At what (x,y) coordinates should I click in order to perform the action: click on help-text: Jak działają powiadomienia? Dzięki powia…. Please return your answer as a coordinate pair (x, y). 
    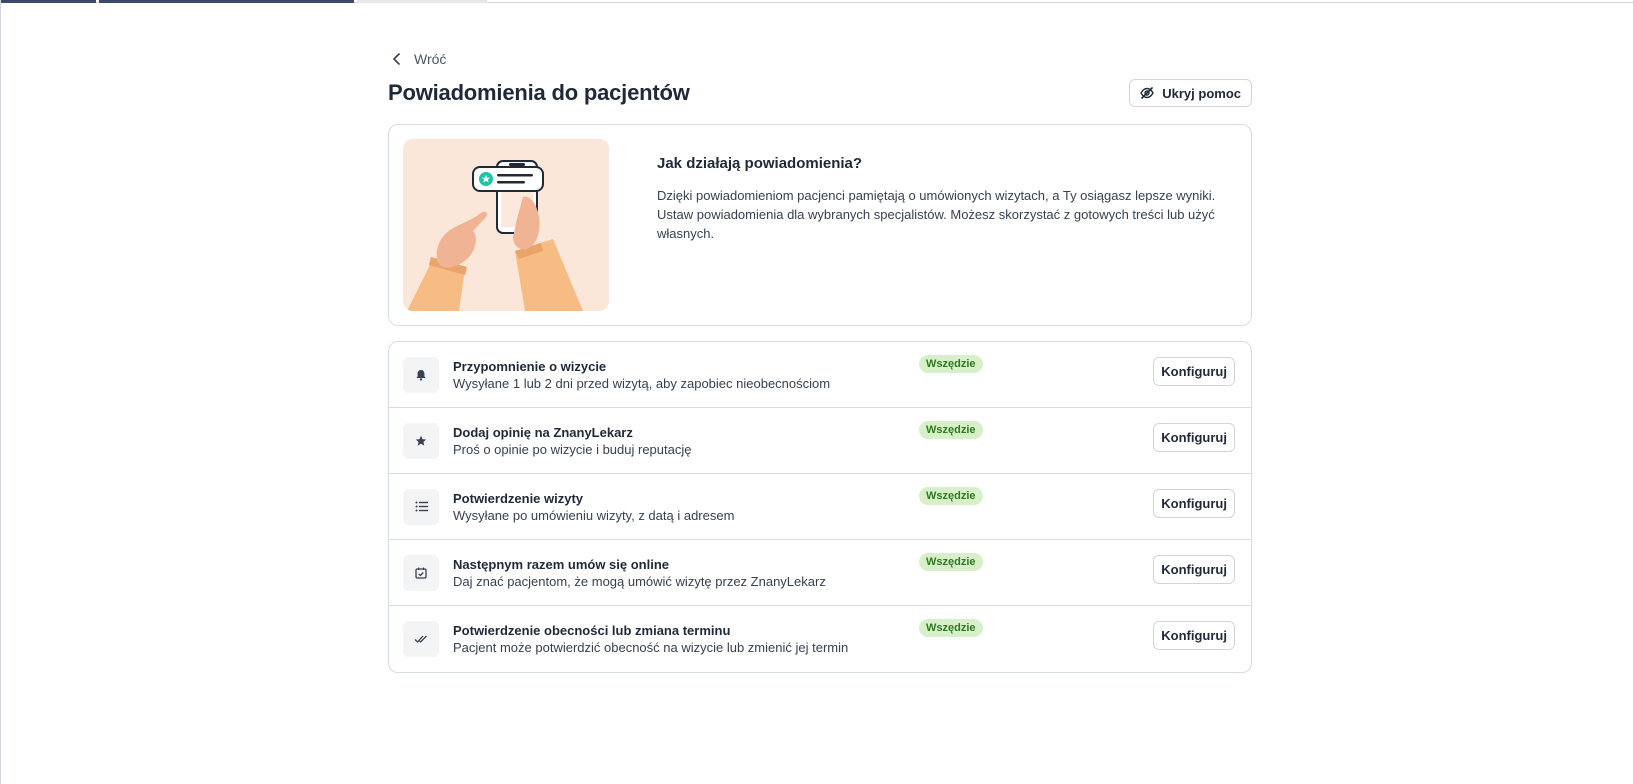
    Looking at the image, I should click on (942, 225).